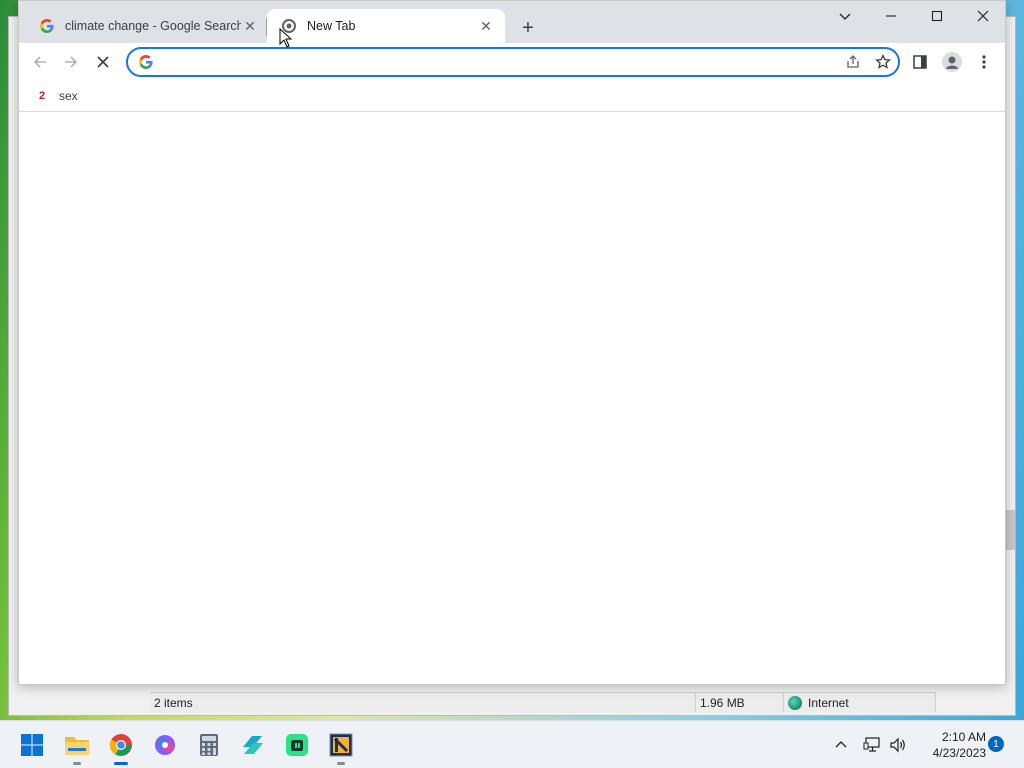  I want to click on bookmark-label: sex, so click(68, 96).